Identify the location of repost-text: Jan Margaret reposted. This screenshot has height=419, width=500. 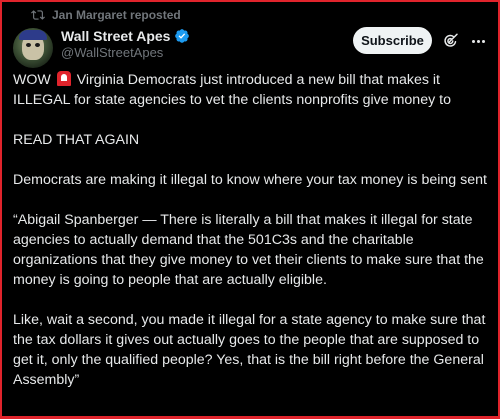
(116, 15).